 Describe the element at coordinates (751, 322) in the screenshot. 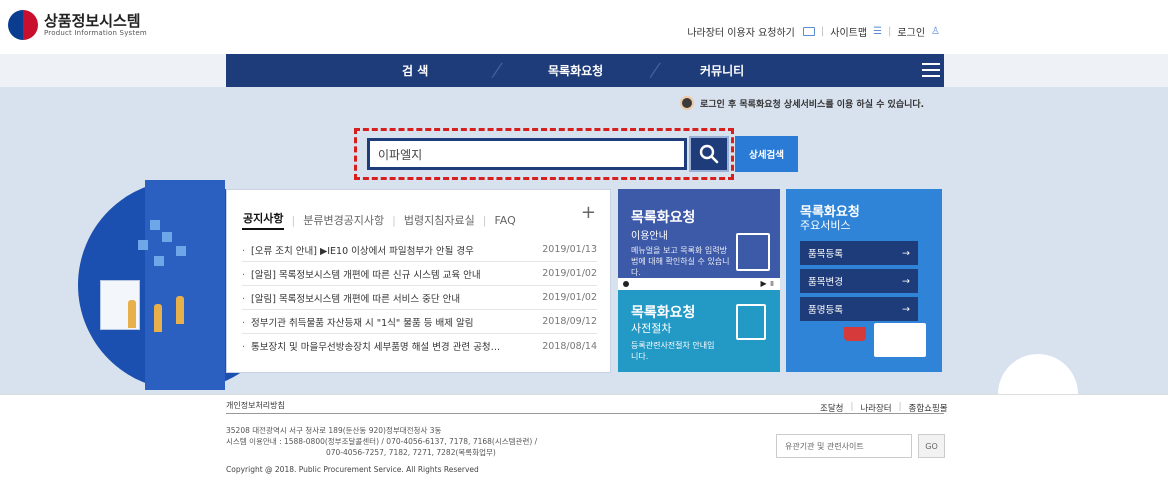

I see `checklist-icon` at that location.